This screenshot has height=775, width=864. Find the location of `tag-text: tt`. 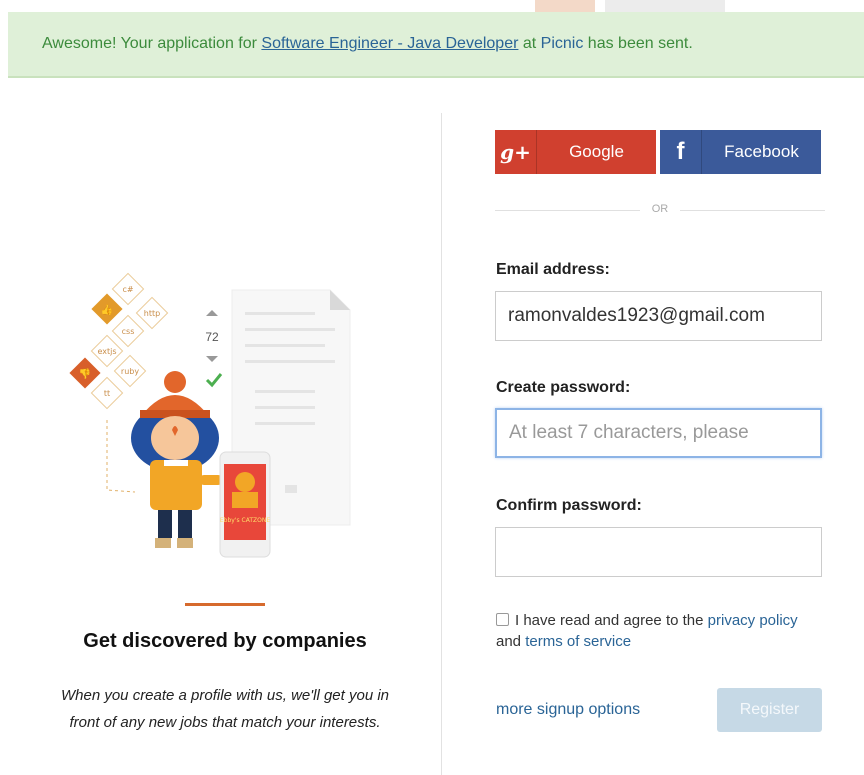

tag-text: tt is located at coordinates (107, 393).